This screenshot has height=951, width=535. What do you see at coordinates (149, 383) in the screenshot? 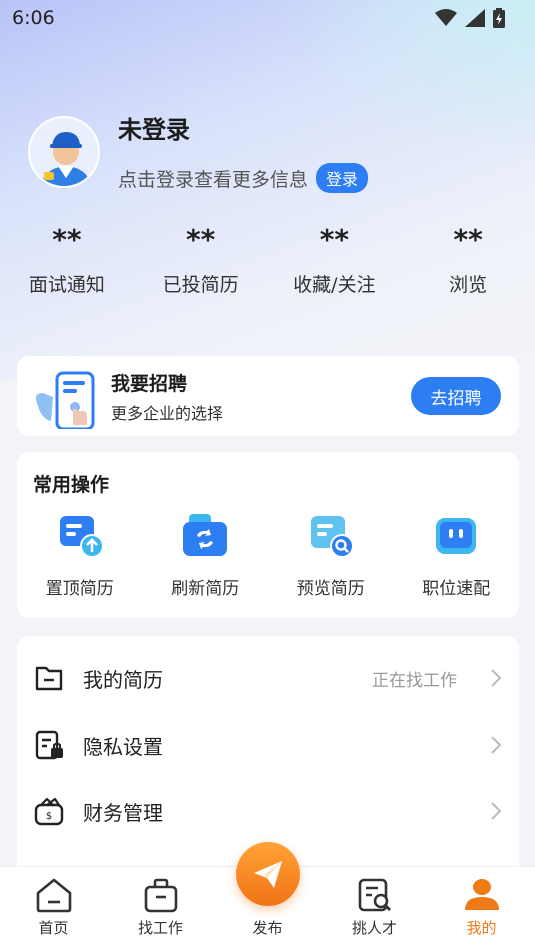
I see `recruit-title: 我要招聘` at bounding box center [149, 383].